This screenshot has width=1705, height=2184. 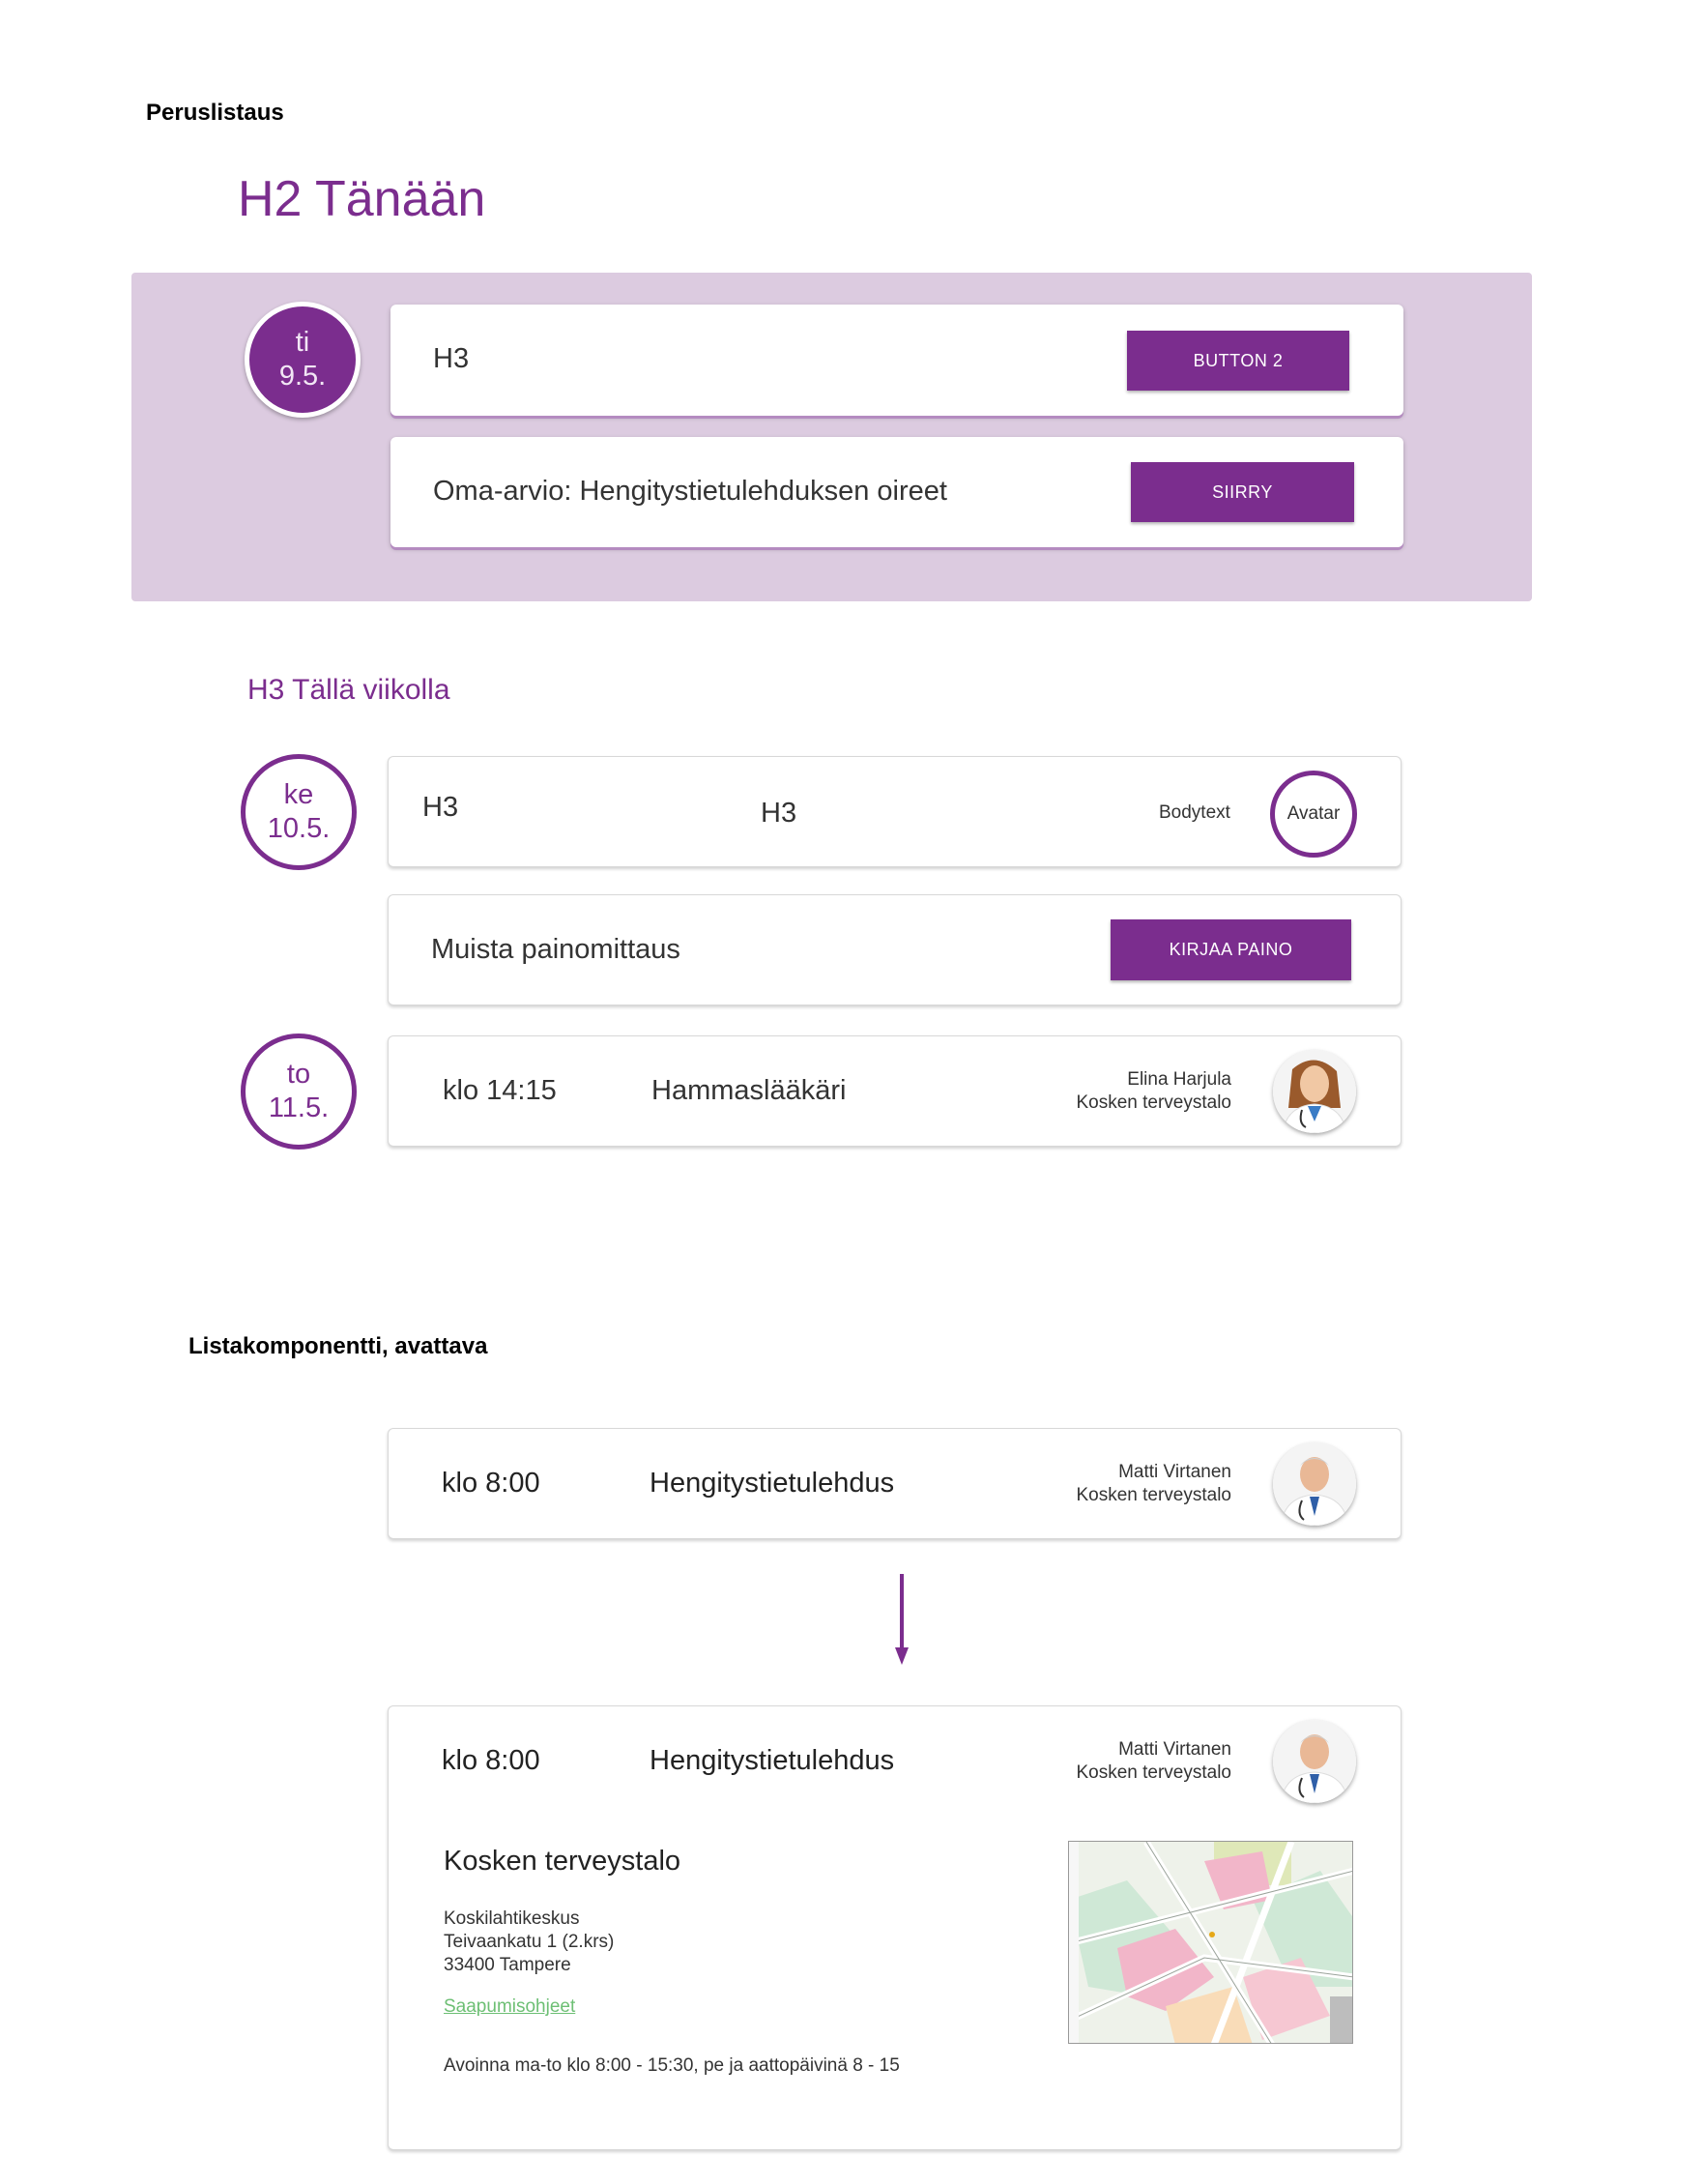 What do you see at coordinates (1195, 813) in the screenshot?
I see `row-bodytext: Bodytext` at bounding box center [1195, 813].